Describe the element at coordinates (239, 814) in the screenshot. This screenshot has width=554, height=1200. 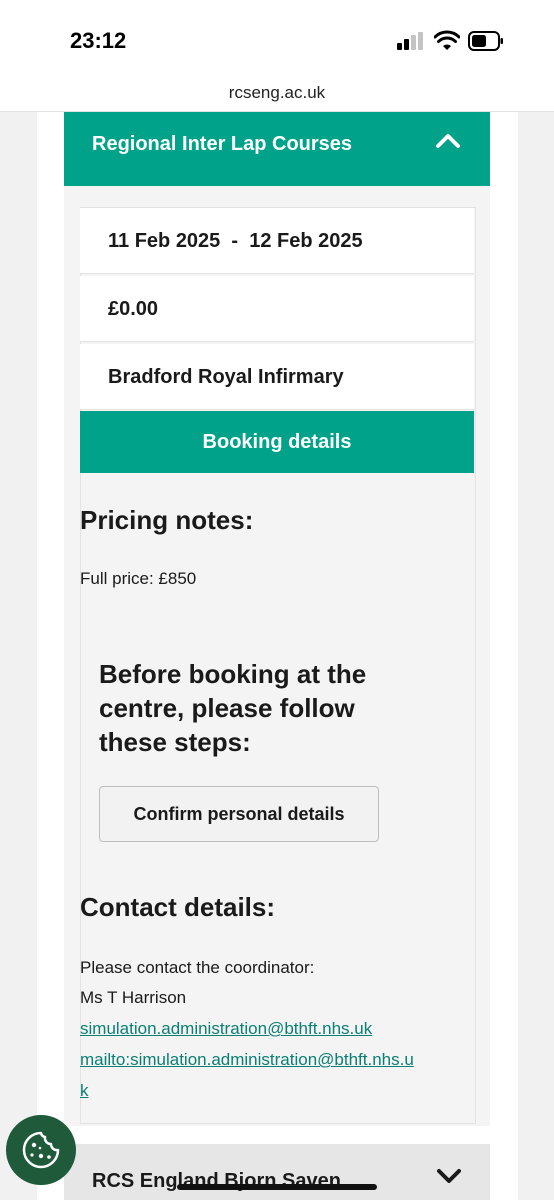
I see `confirm-personal-details-button: Confirm personal details` at that location.